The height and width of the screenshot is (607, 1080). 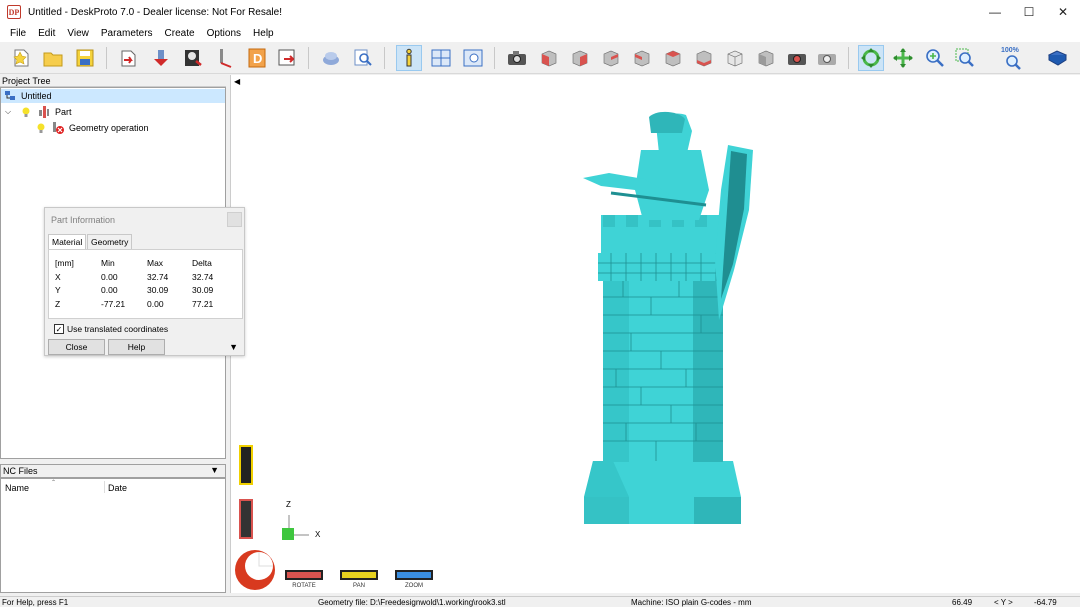 I want to click on app-icon: DP, so click(x=14, y=12).